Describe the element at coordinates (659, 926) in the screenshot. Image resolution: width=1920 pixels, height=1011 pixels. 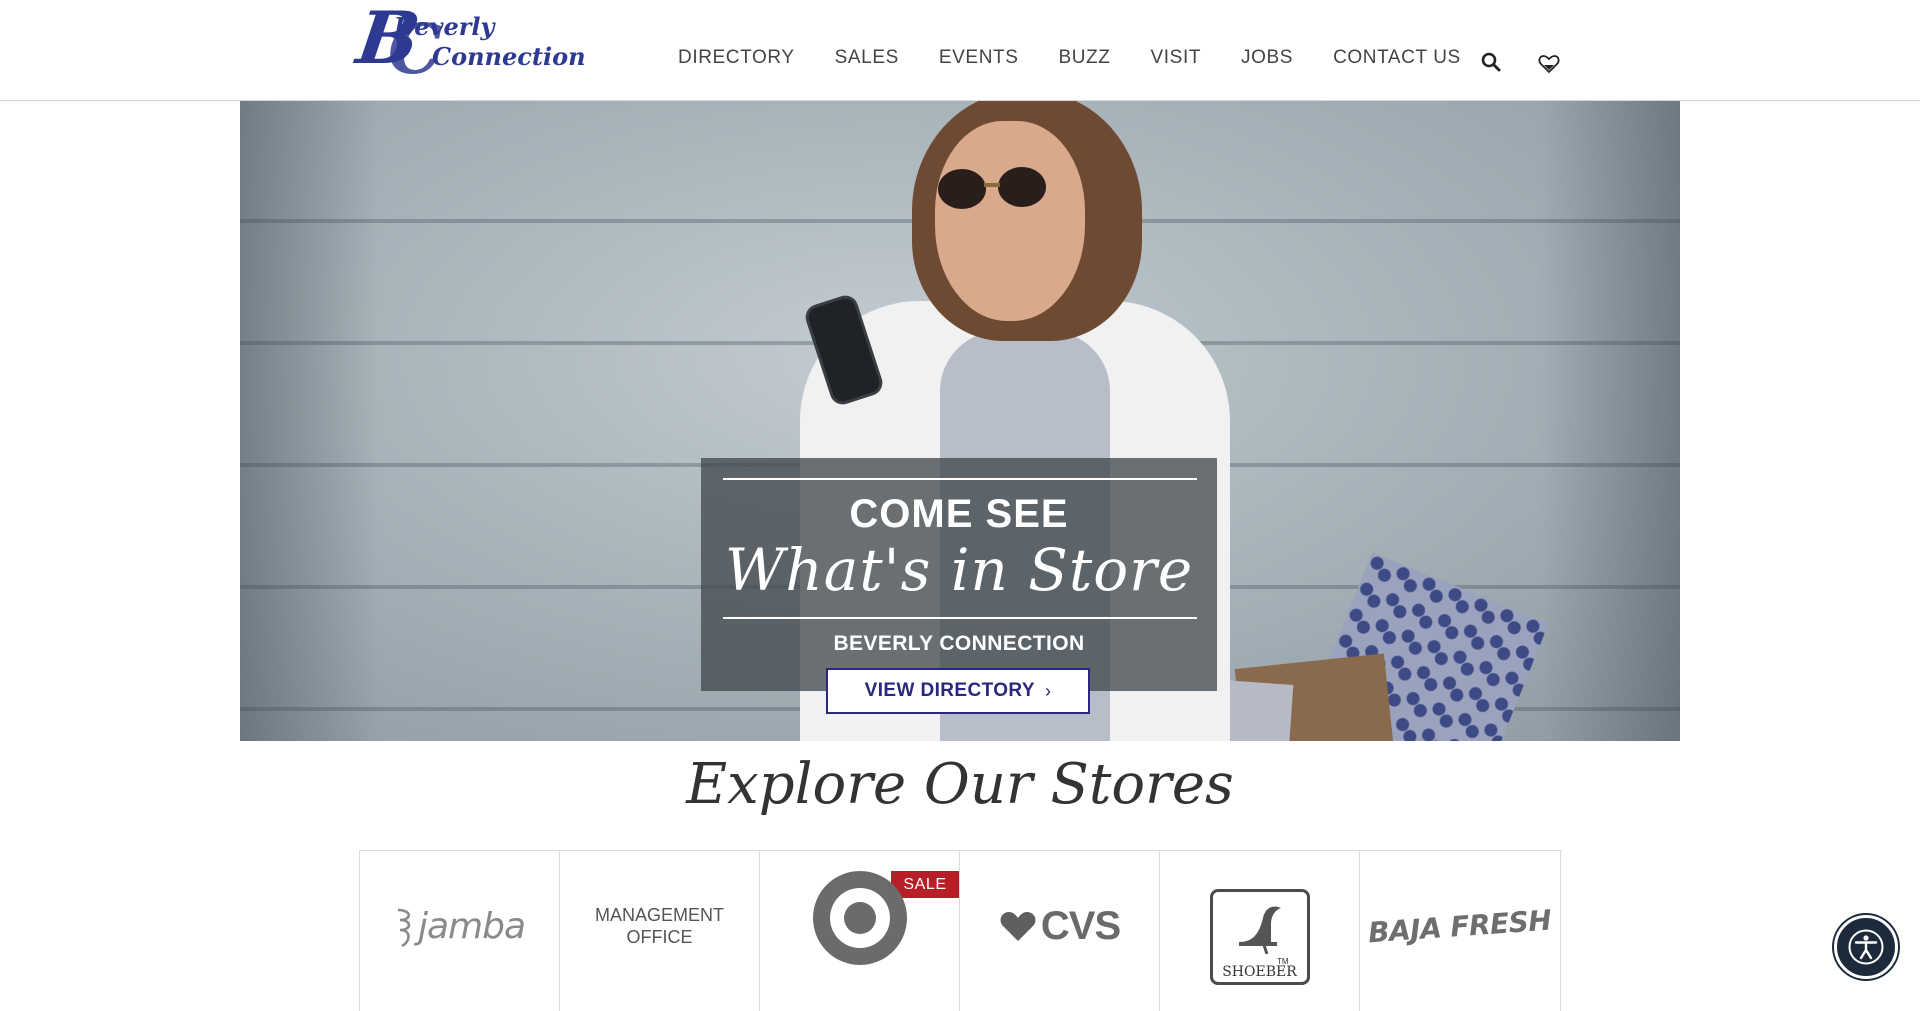
I see `store-logo-management-office: MANAGEMENT OFFICE` at that location.